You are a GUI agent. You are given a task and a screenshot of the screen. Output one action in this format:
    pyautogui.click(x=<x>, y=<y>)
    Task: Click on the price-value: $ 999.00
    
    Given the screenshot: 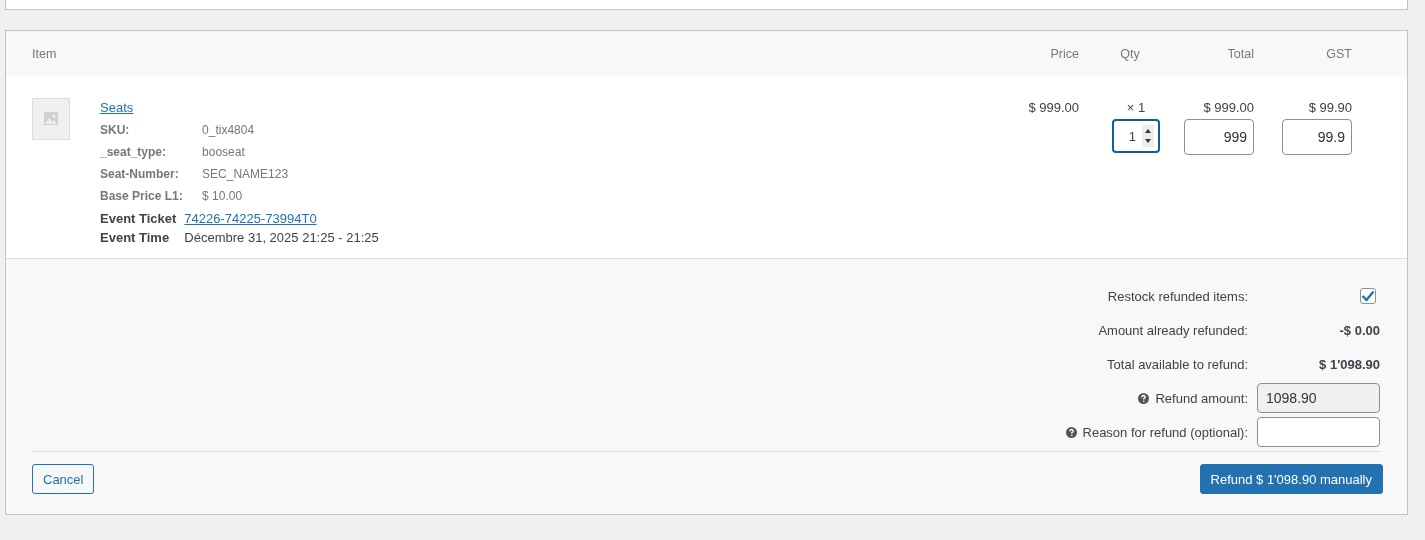 What is the action you would take?
    pyautogui.click(x=1053, y=107)
    